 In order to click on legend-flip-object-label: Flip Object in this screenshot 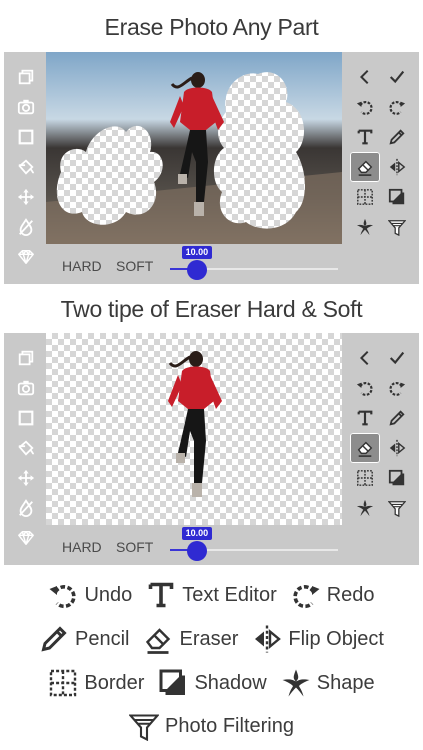, I will do `click(336, 638)`.